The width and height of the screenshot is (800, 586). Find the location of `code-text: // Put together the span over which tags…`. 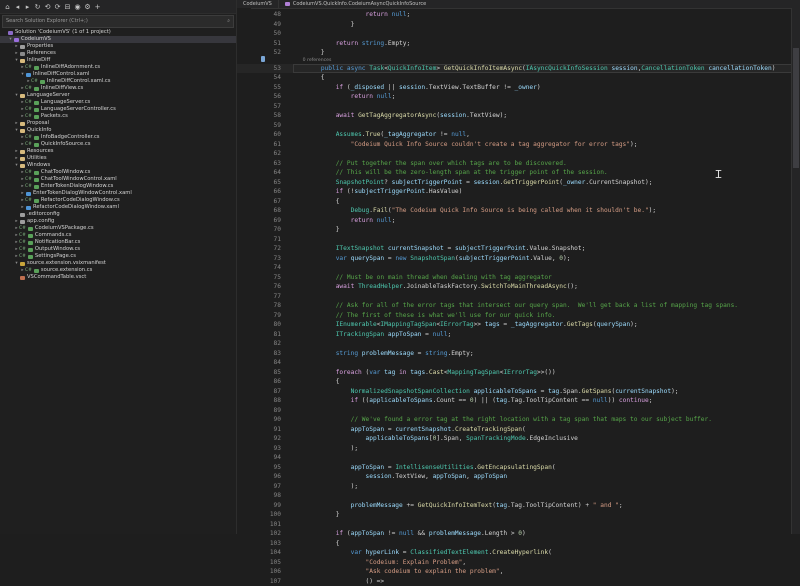

code-text: // Put together the span over which tags… is located at coordinates (429, 164).